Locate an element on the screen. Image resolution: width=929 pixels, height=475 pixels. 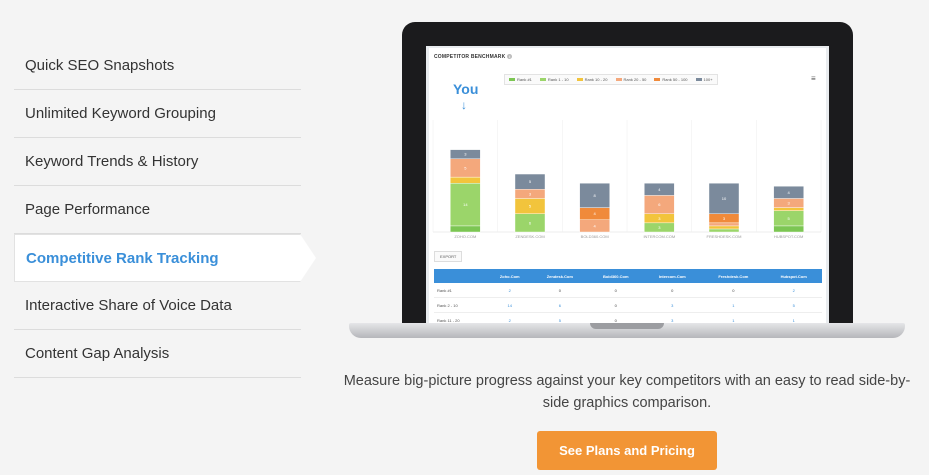
row-label: Rank 2 - 10 is located at coordinates (461, 305).